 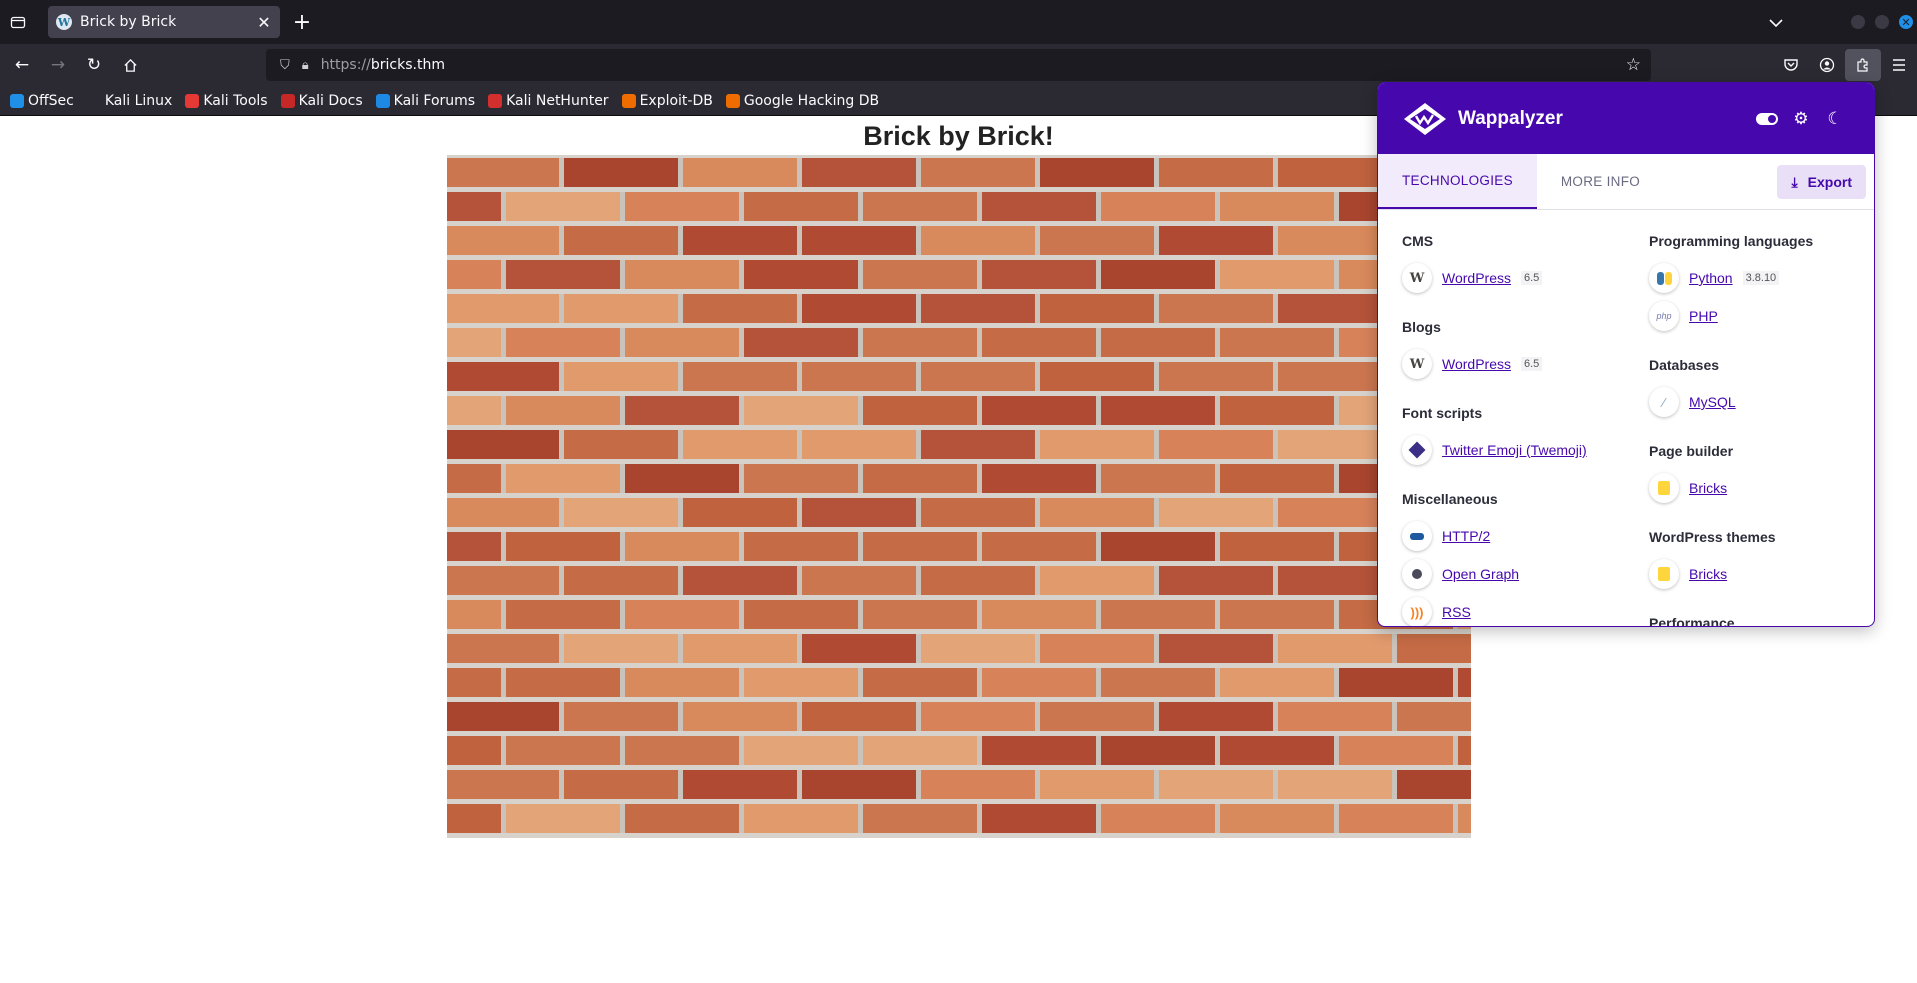 I want to click on technology-link: Twitter Emoji (Twemoji), so click(x=1514, y=450).